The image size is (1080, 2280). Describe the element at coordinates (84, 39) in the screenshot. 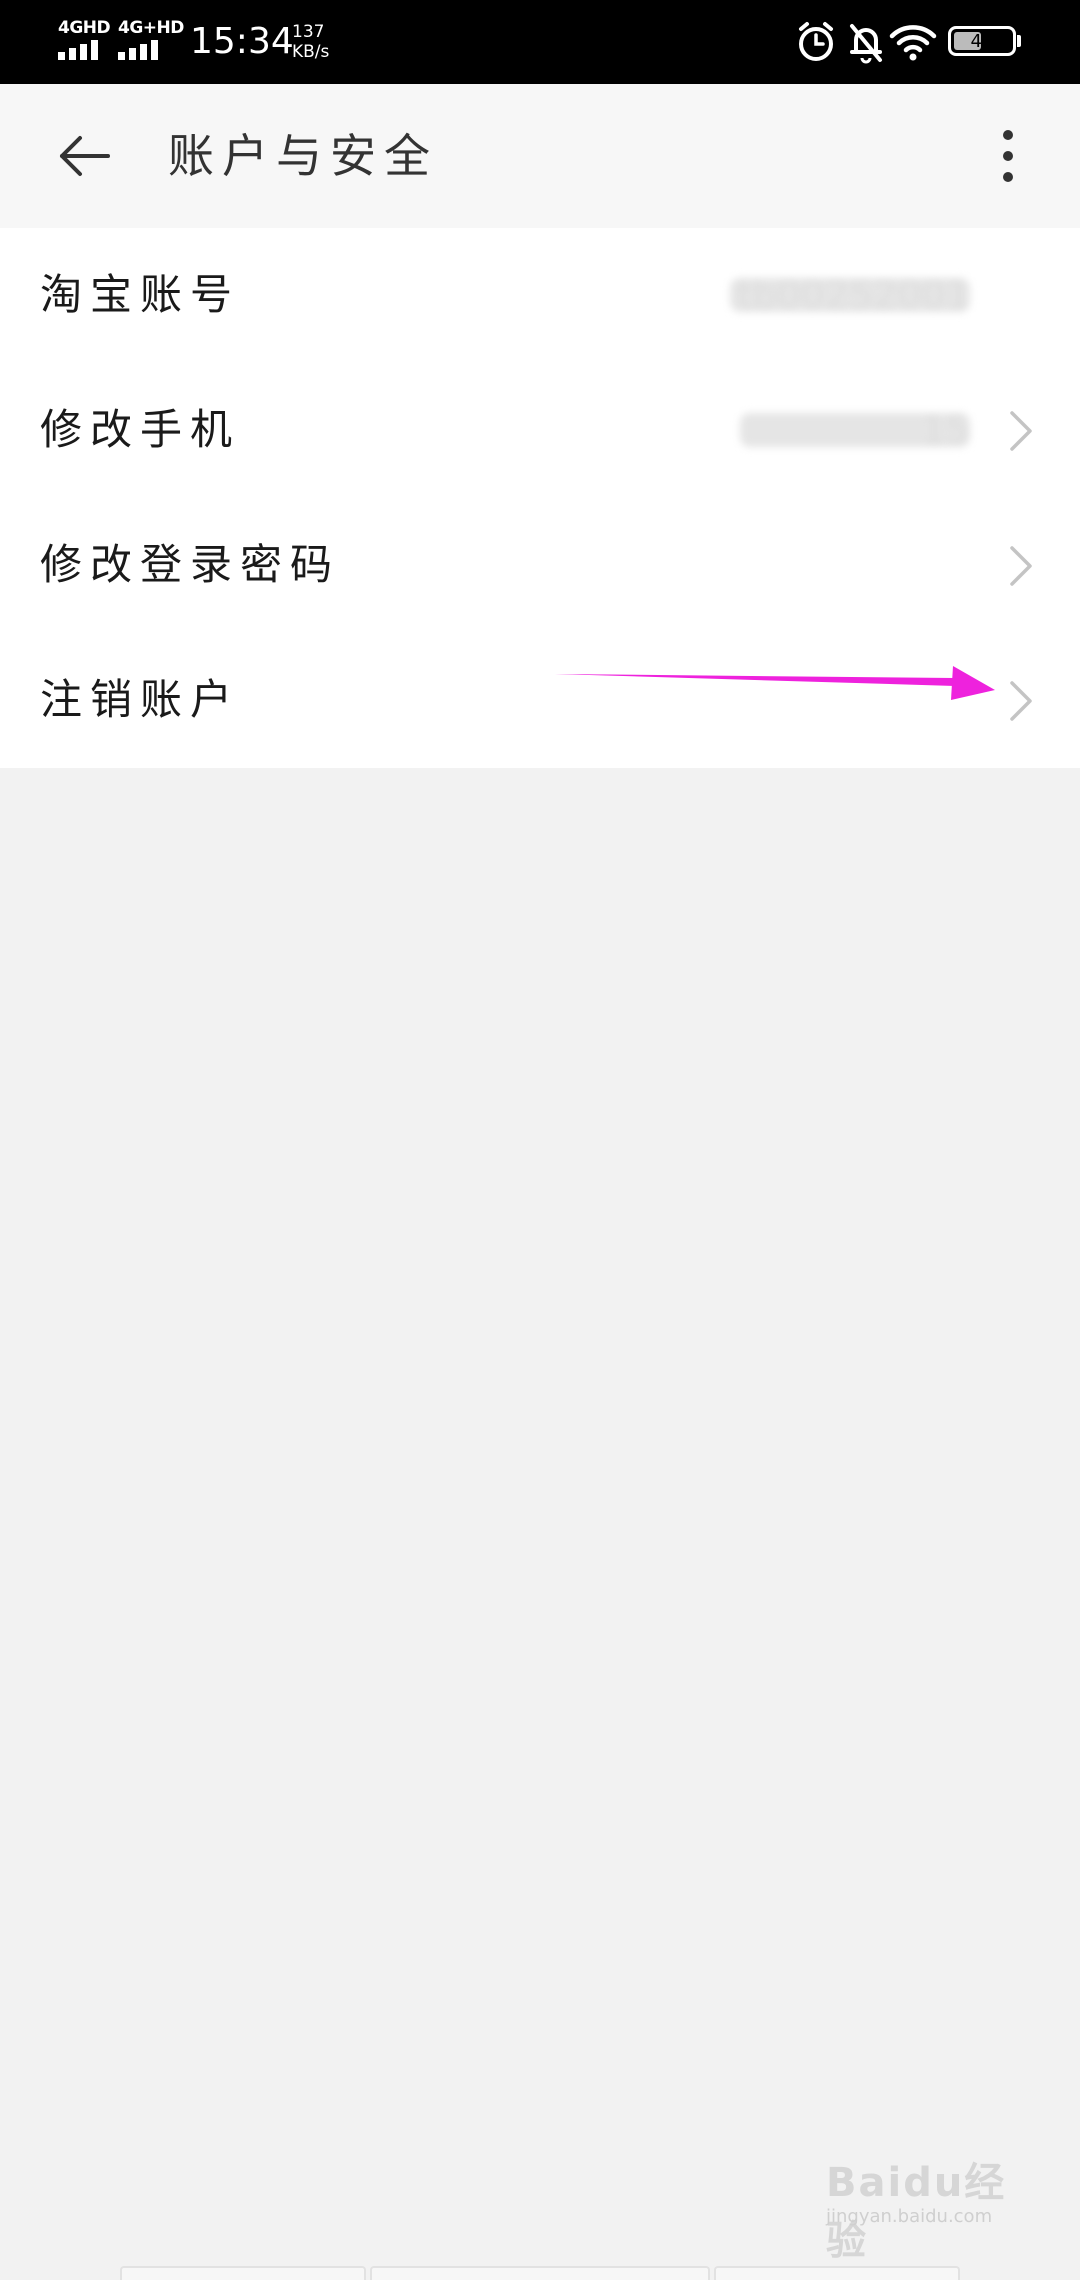

I see `sim1-signal: 4GHD` at that location.